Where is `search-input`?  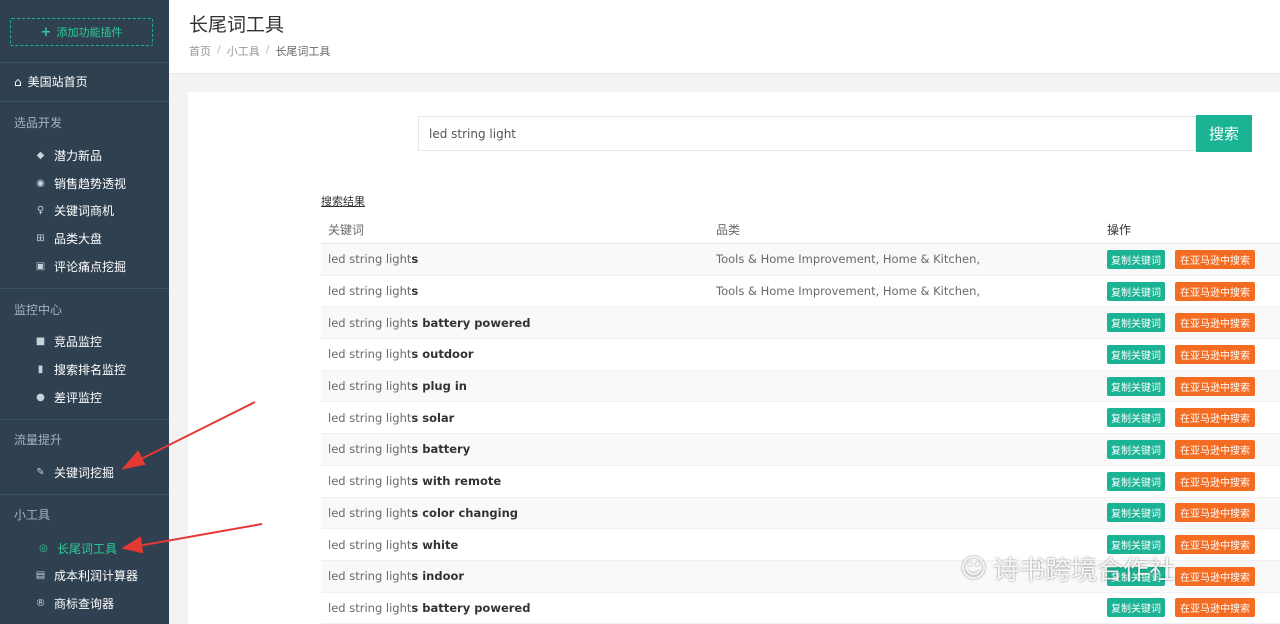 search-input is located at coordinates (807, 133).